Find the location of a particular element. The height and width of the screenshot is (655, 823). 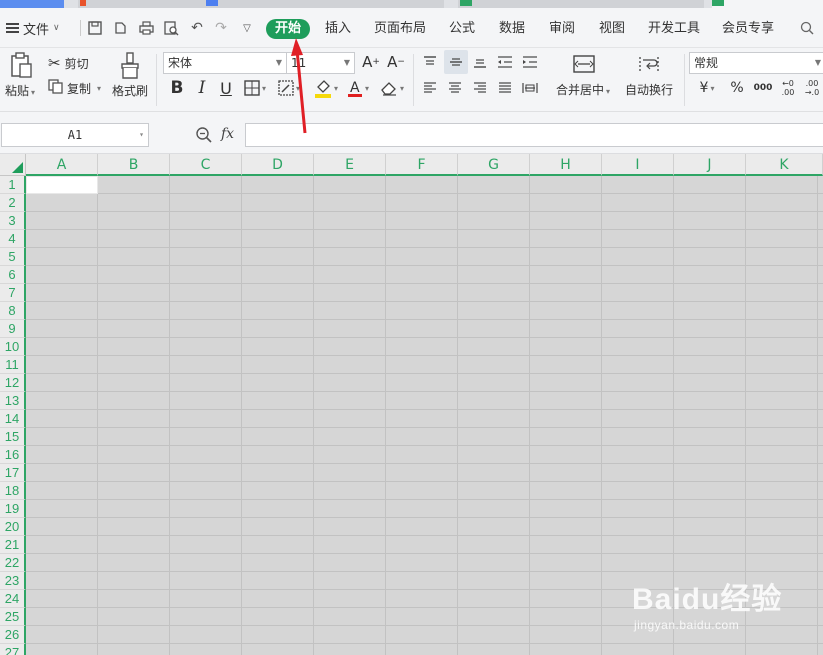

row-header: 21 is located at coordinates (13, 545).